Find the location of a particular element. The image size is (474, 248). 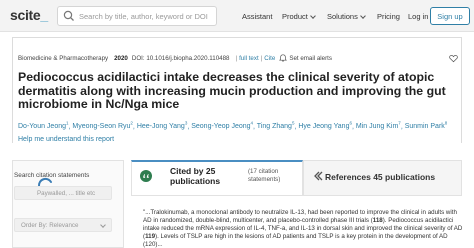

cite-link: Cite is located at coordinates (269, 58).